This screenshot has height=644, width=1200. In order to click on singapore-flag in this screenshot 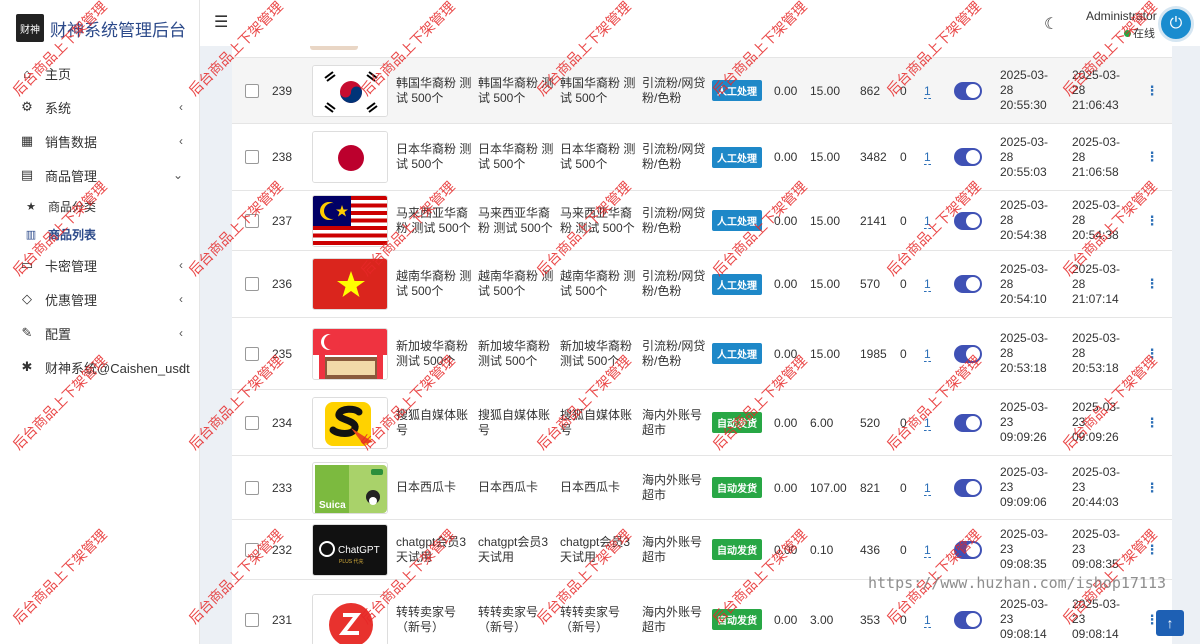, I will do `click(350, 353)`.